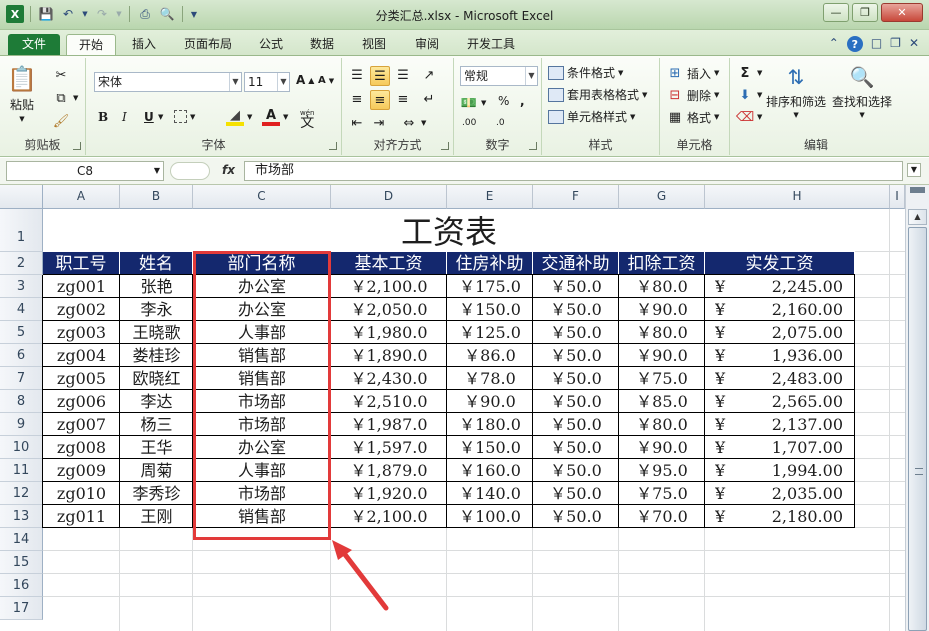 The height and width of the screenshot is (631, 929). What do you see at coordinates (389, 378) in the screenshot?
I see `table-cell: ￥2,430.0` at bounding box center [389, 378].